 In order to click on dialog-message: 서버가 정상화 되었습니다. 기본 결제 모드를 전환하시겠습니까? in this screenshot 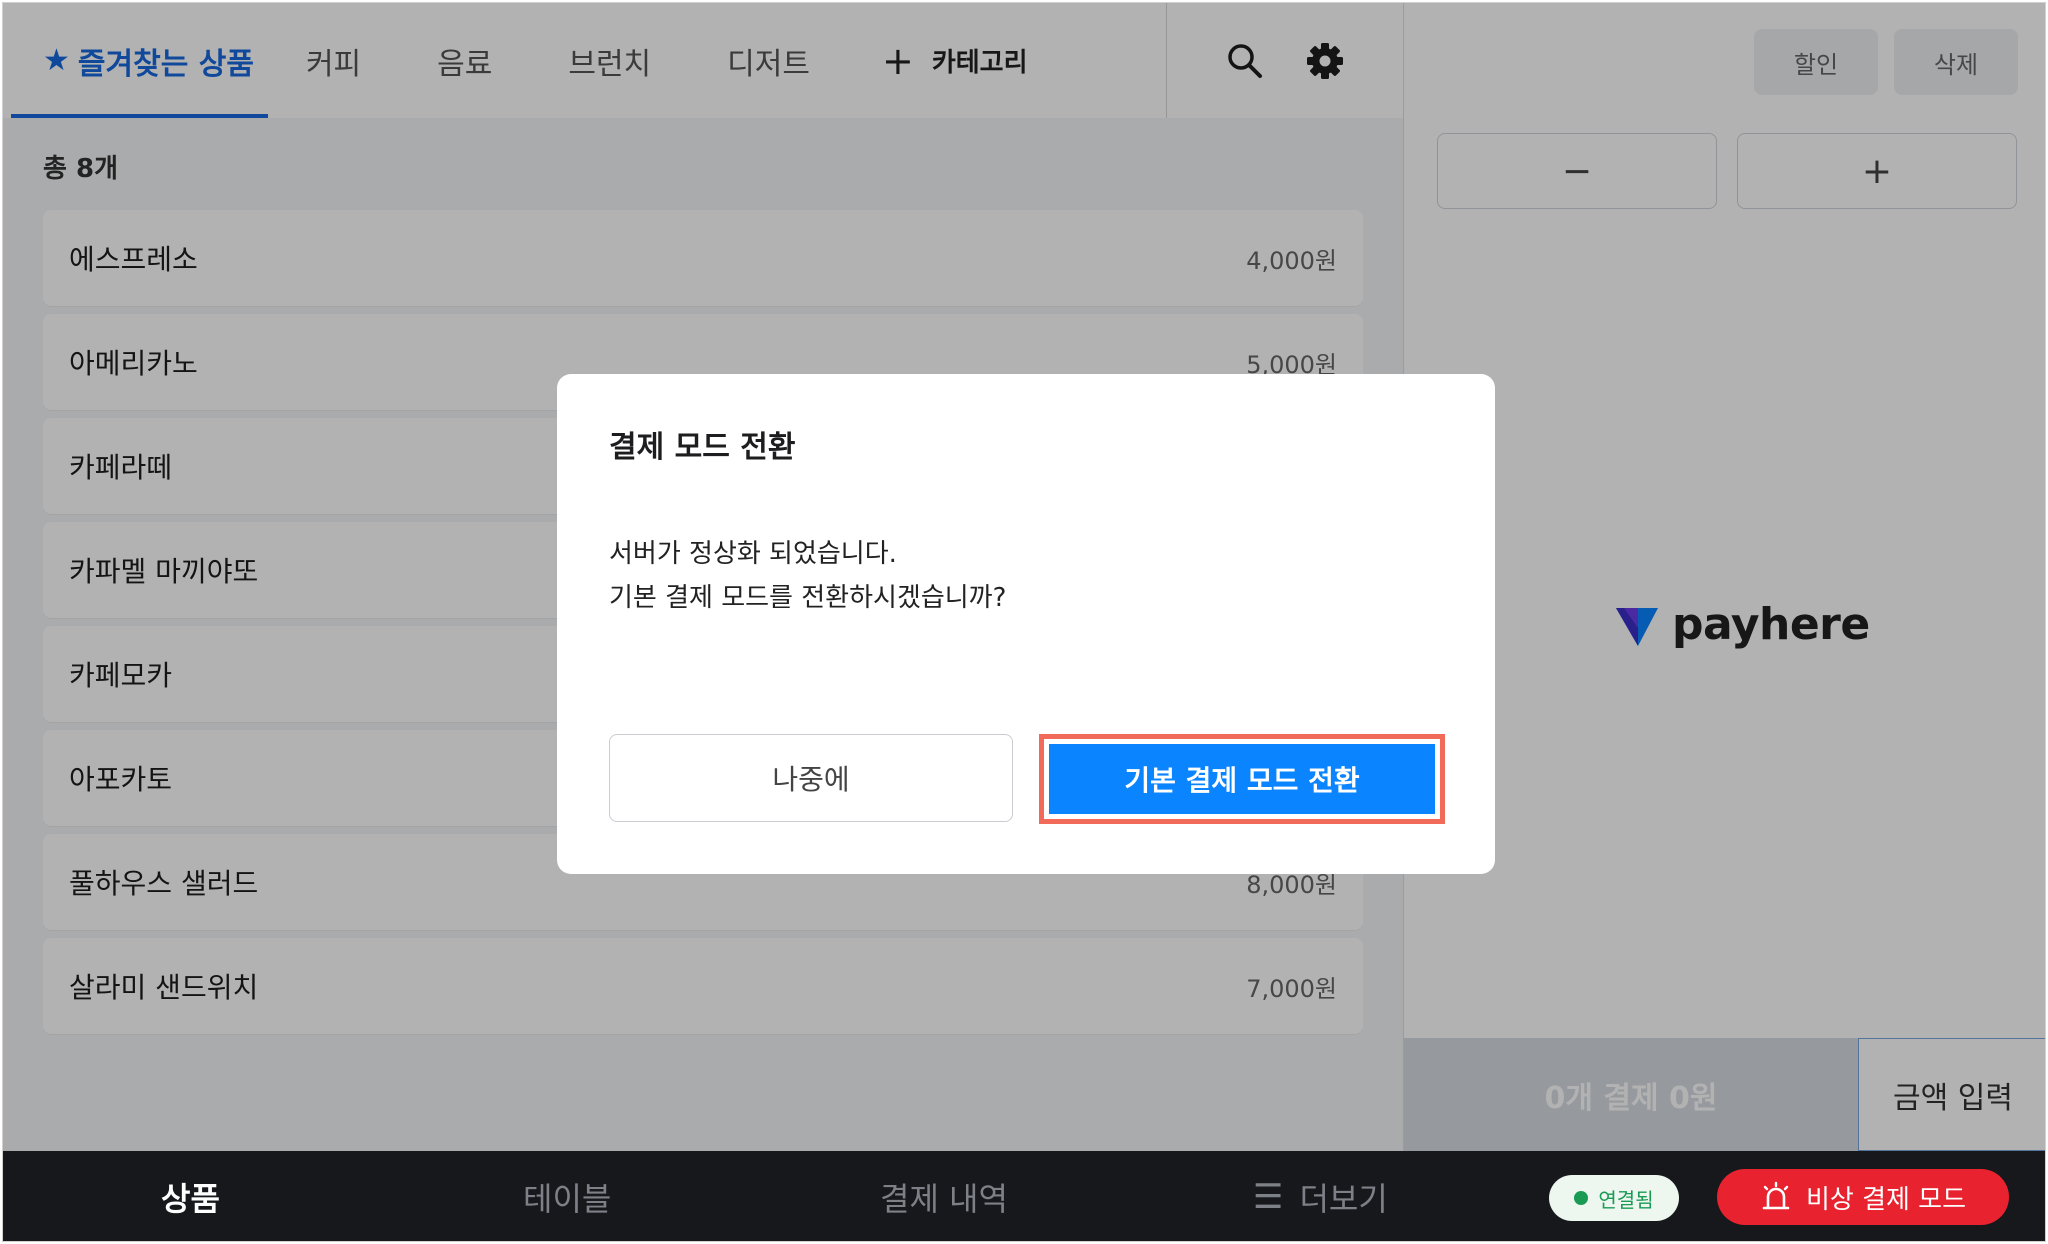, I will do `click(807, 576)`.